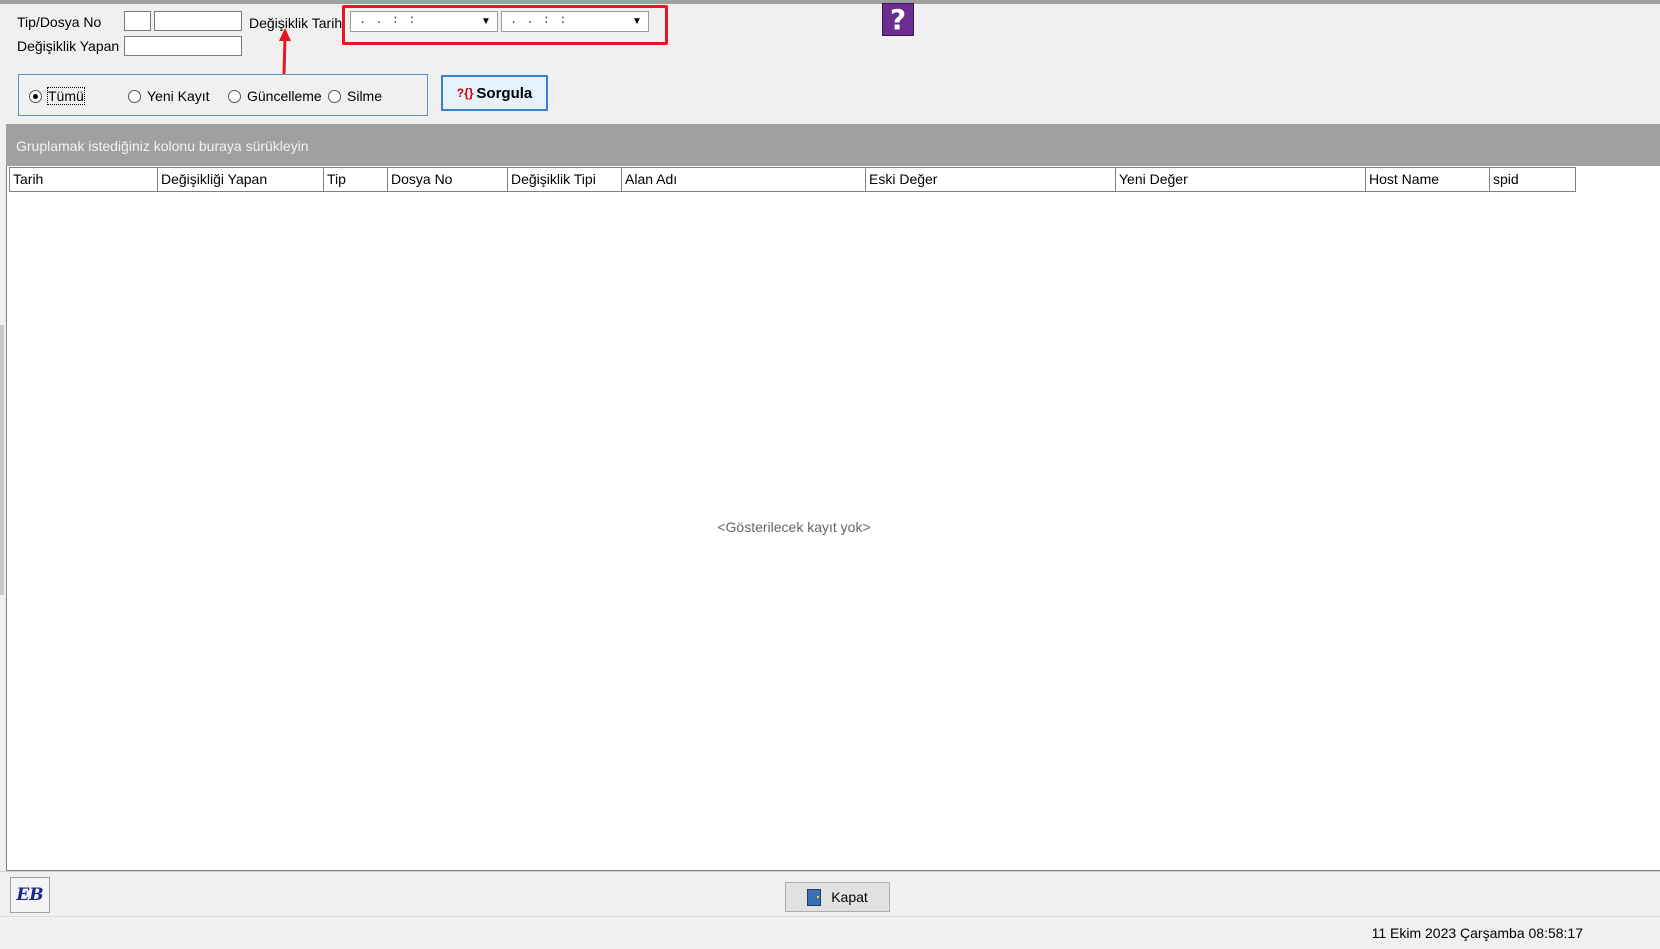 This screenshot has width=1660, height=949. Describe the element at coordinates (30, 895) in the screenshot. I see `eb-logo-button: EB` at that location.